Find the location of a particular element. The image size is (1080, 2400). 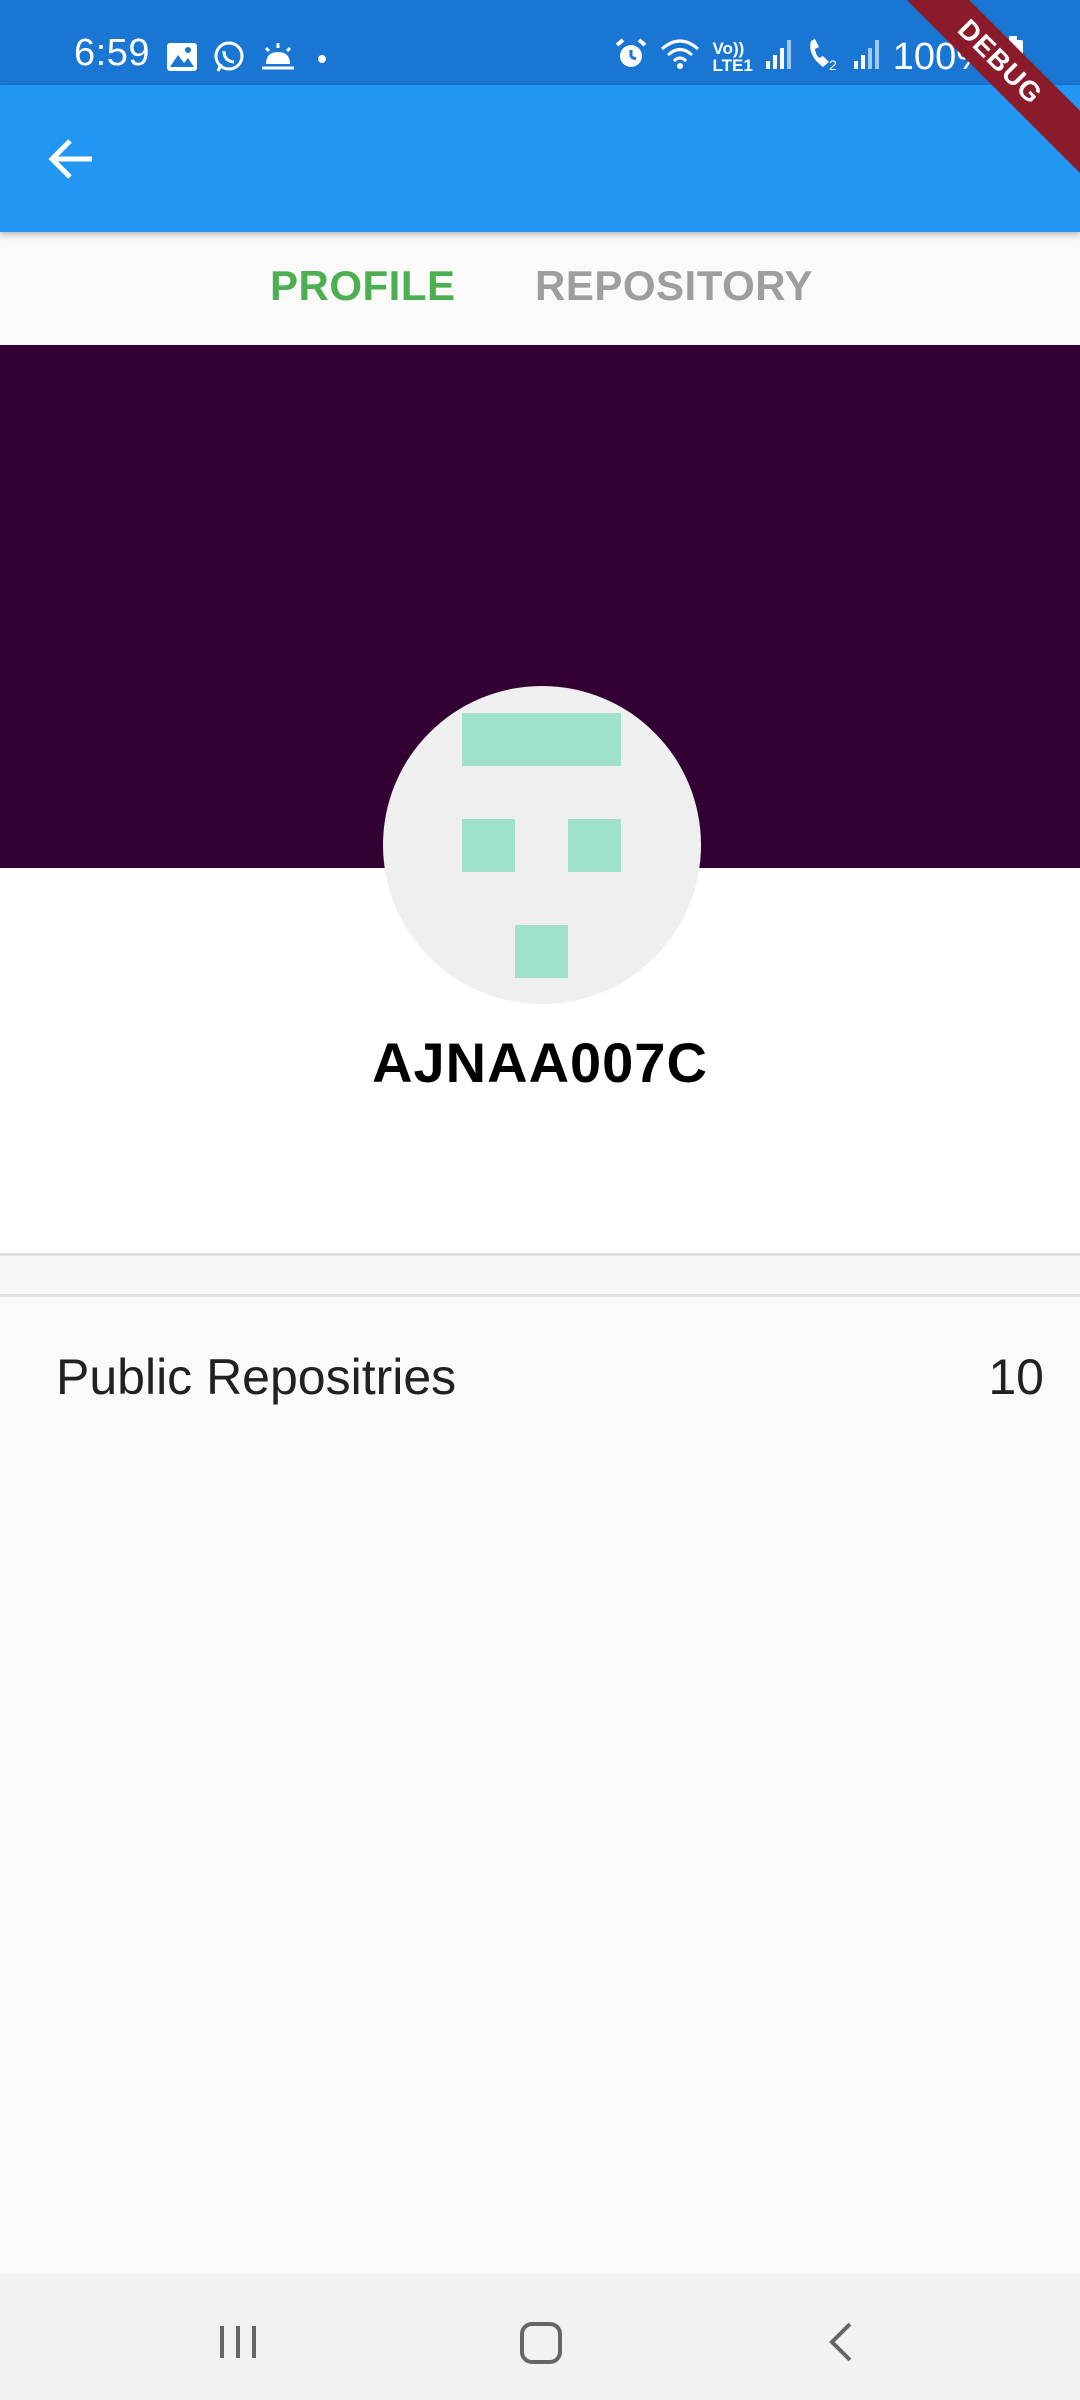

nav-back-button is located at coordinates (842, 2342).